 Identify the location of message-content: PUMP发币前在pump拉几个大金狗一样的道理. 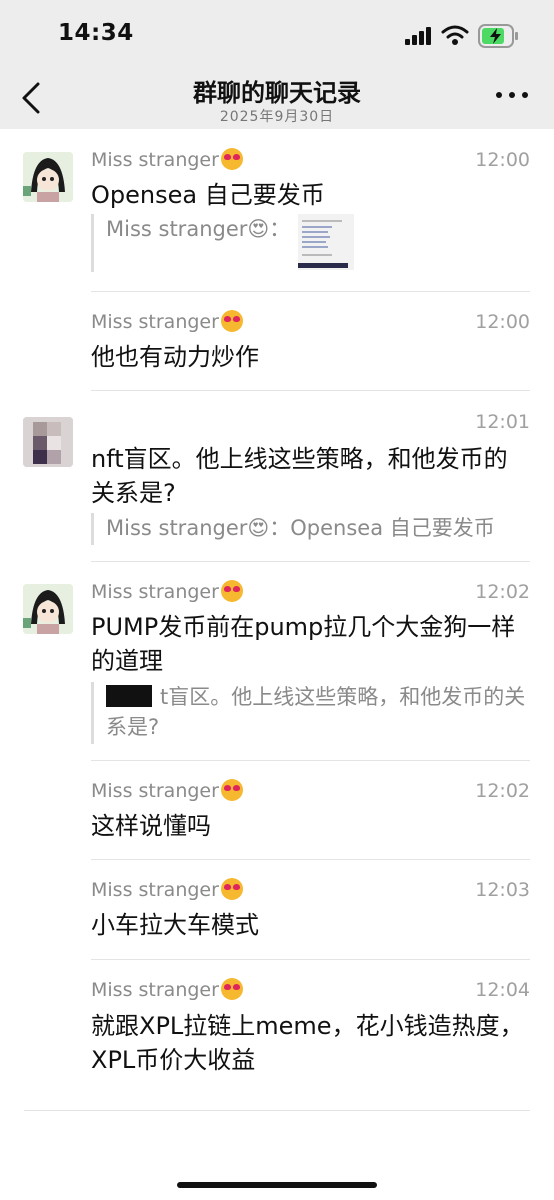
(303, 644).